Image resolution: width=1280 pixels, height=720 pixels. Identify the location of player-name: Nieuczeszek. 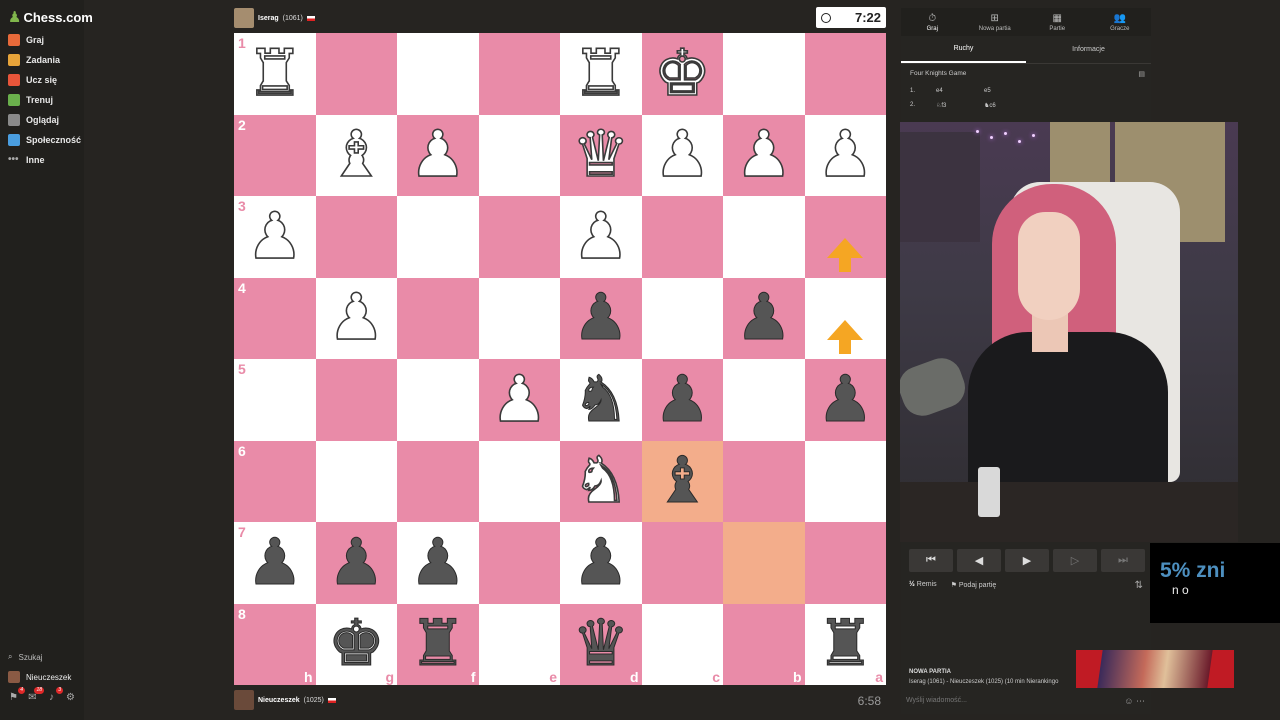
(279, 700).